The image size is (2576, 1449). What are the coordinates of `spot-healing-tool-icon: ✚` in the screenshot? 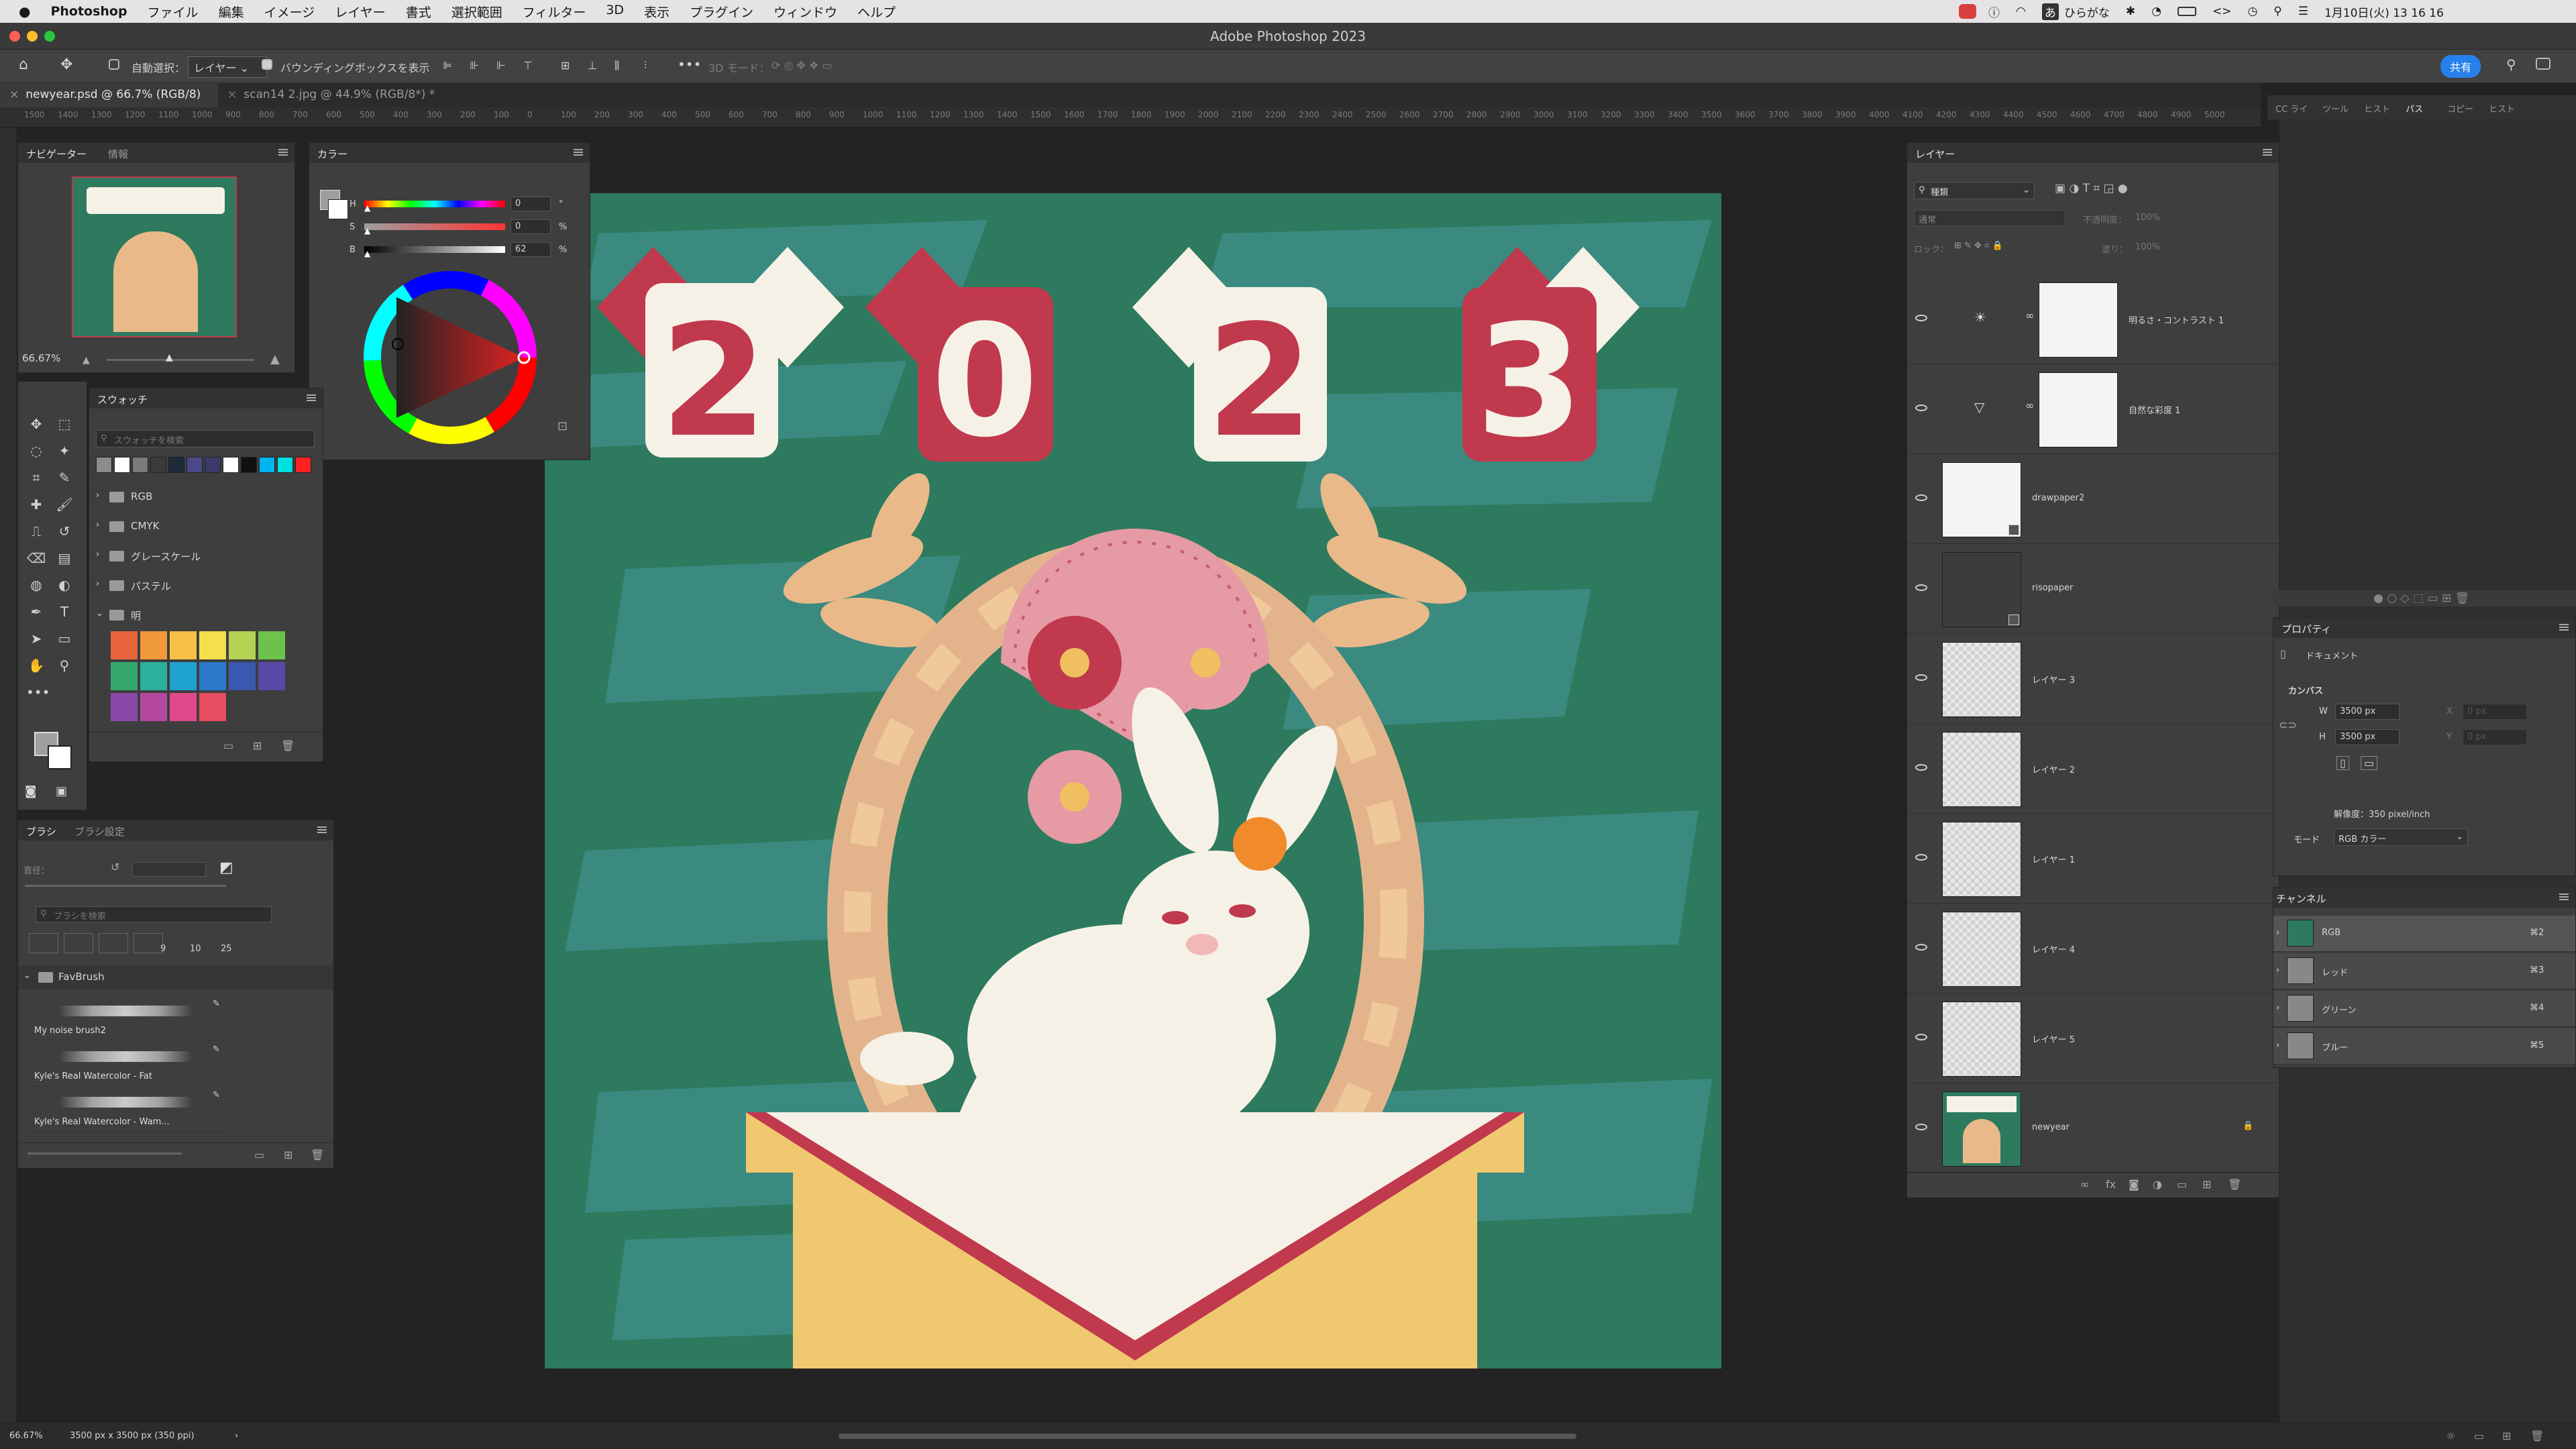 It's located at (36, 504).